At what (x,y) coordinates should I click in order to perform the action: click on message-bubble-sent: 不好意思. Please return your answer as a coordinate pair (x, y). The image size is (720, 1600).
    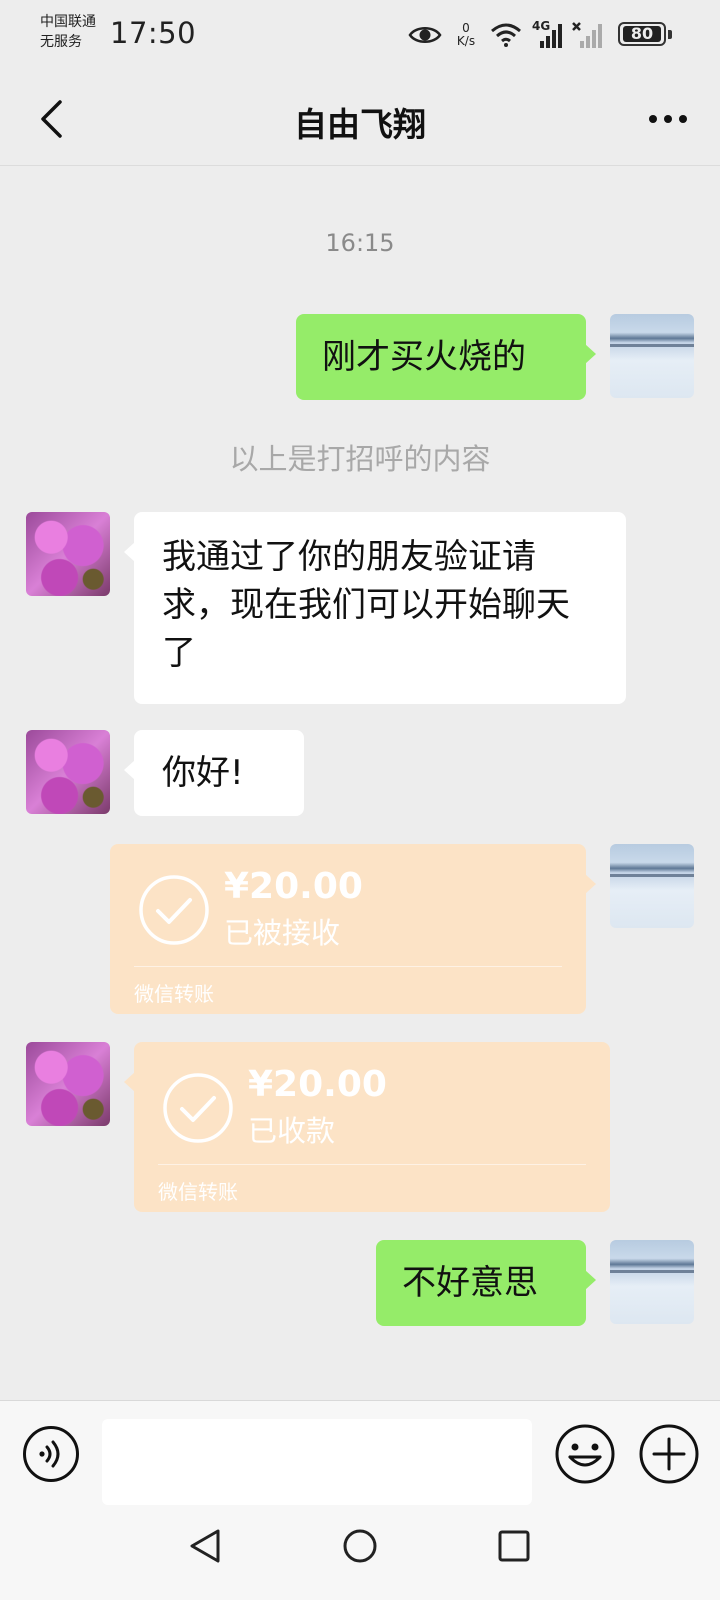
    Looking at the image, I should click on (486, 1283).